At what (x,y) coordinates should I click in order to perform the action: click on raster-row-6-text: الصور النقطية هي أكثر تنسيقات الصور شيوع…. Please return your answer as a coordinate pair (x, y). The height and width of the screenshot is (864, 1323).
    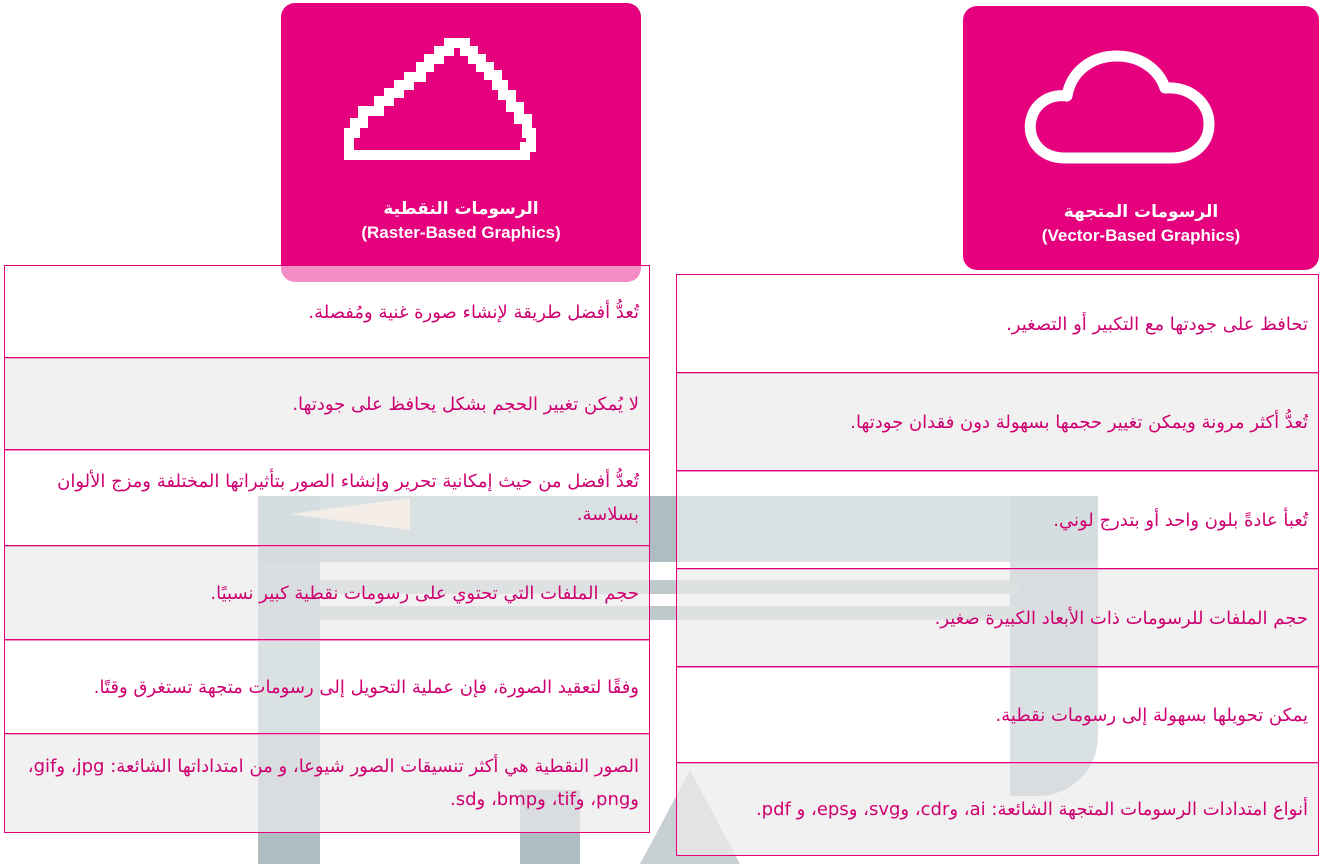
    Looking at the image, I should click on (333, 783).